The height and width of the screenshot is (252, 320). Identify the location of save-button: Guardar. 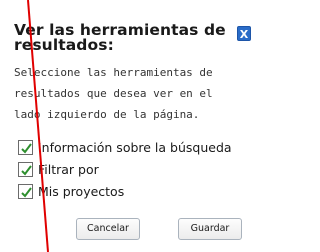
(210, 229).